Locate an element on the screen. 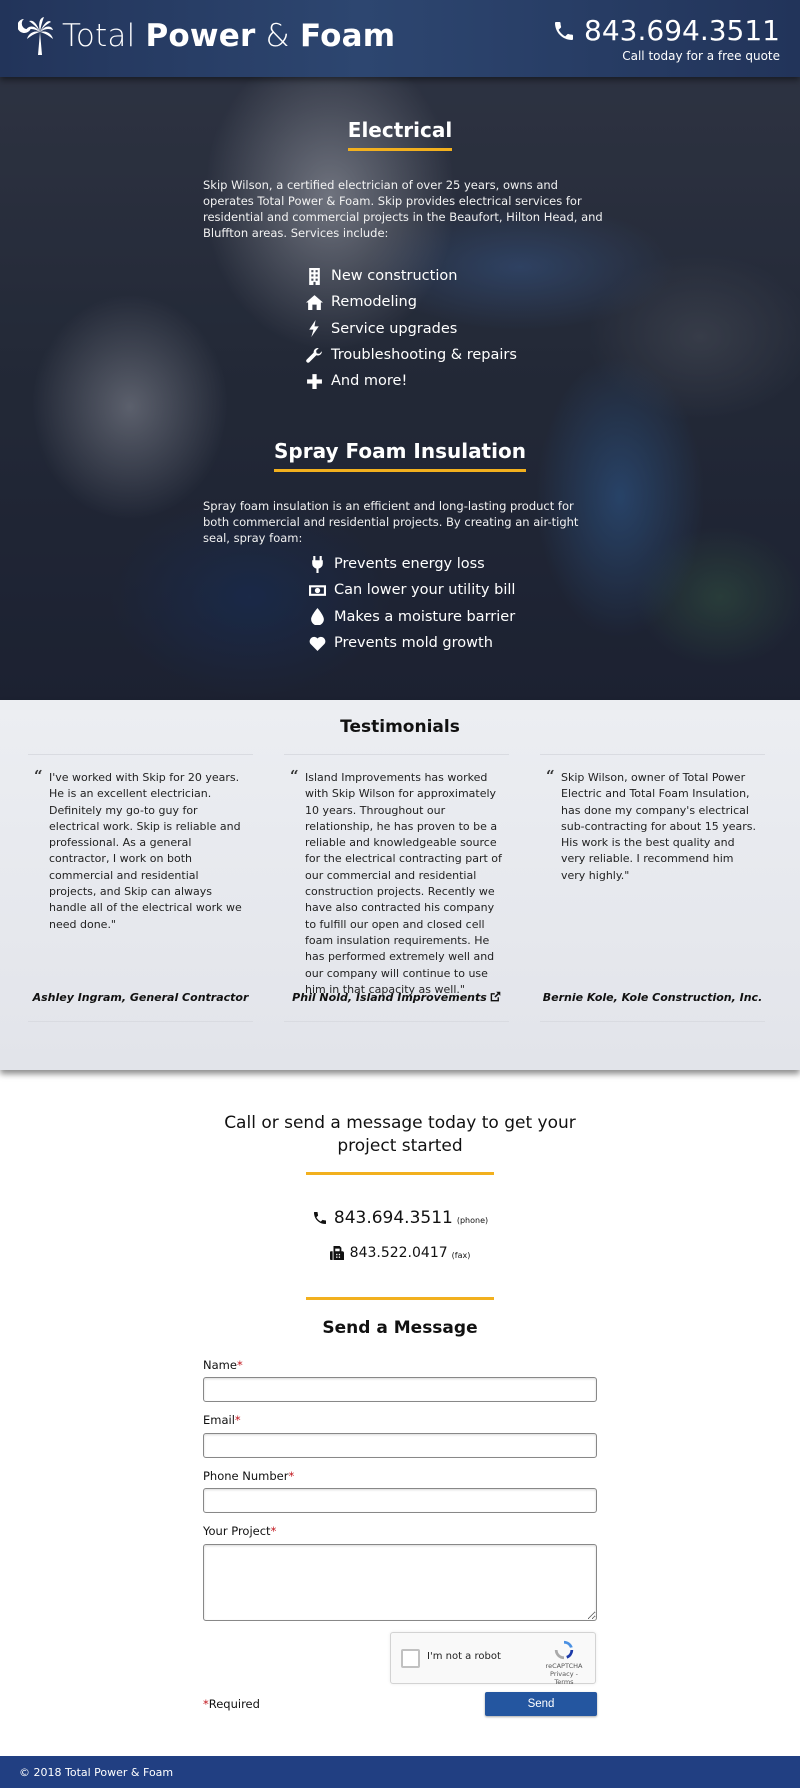 This screenshot has height=1788, width=800. name-field is located at coordinates (400, 1389).